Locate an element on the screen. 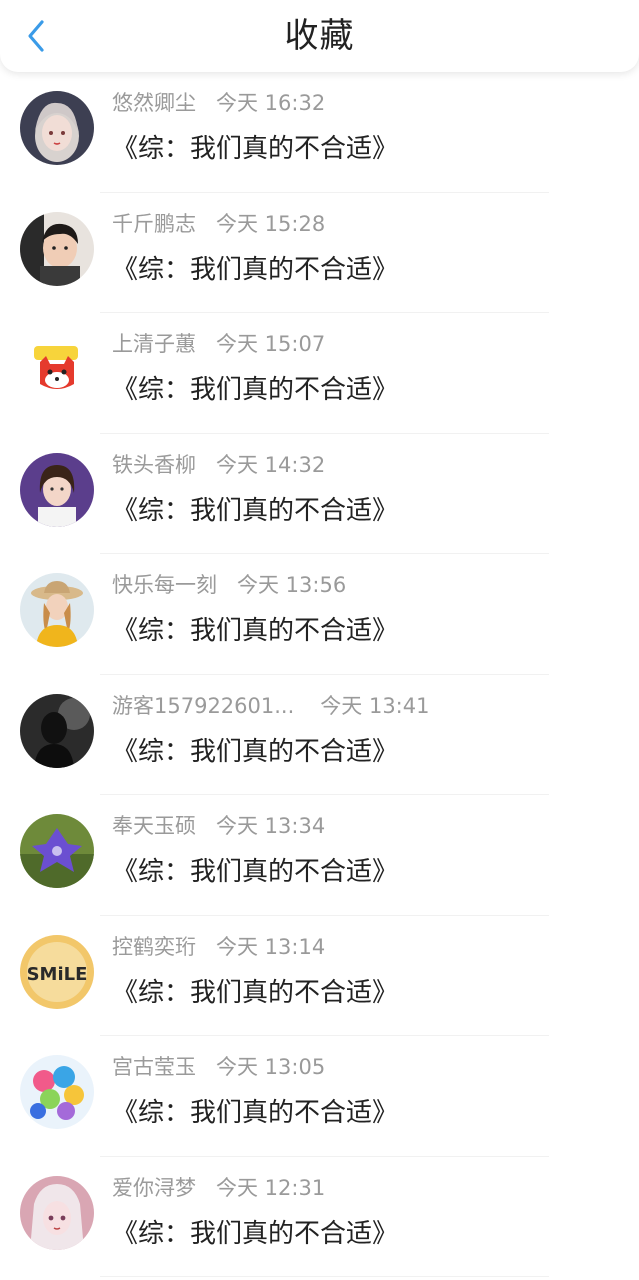  list-item: 宫古莹玉 今天 13:05 《综：我们真的不合适》 is located at coordinates (319, 1096).